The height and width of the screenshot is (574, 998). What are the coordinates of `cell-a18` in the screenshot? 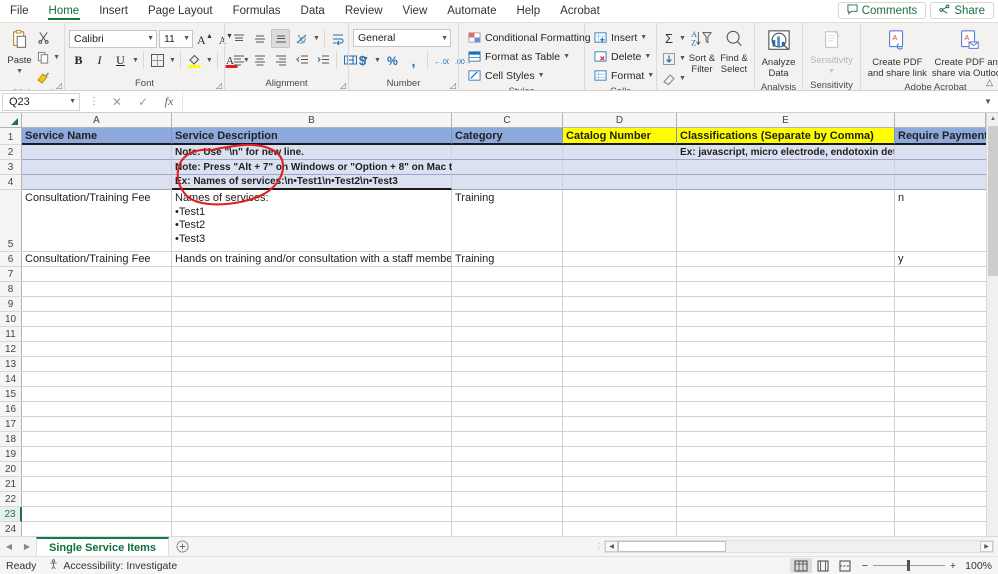 It's located at (97, 439).